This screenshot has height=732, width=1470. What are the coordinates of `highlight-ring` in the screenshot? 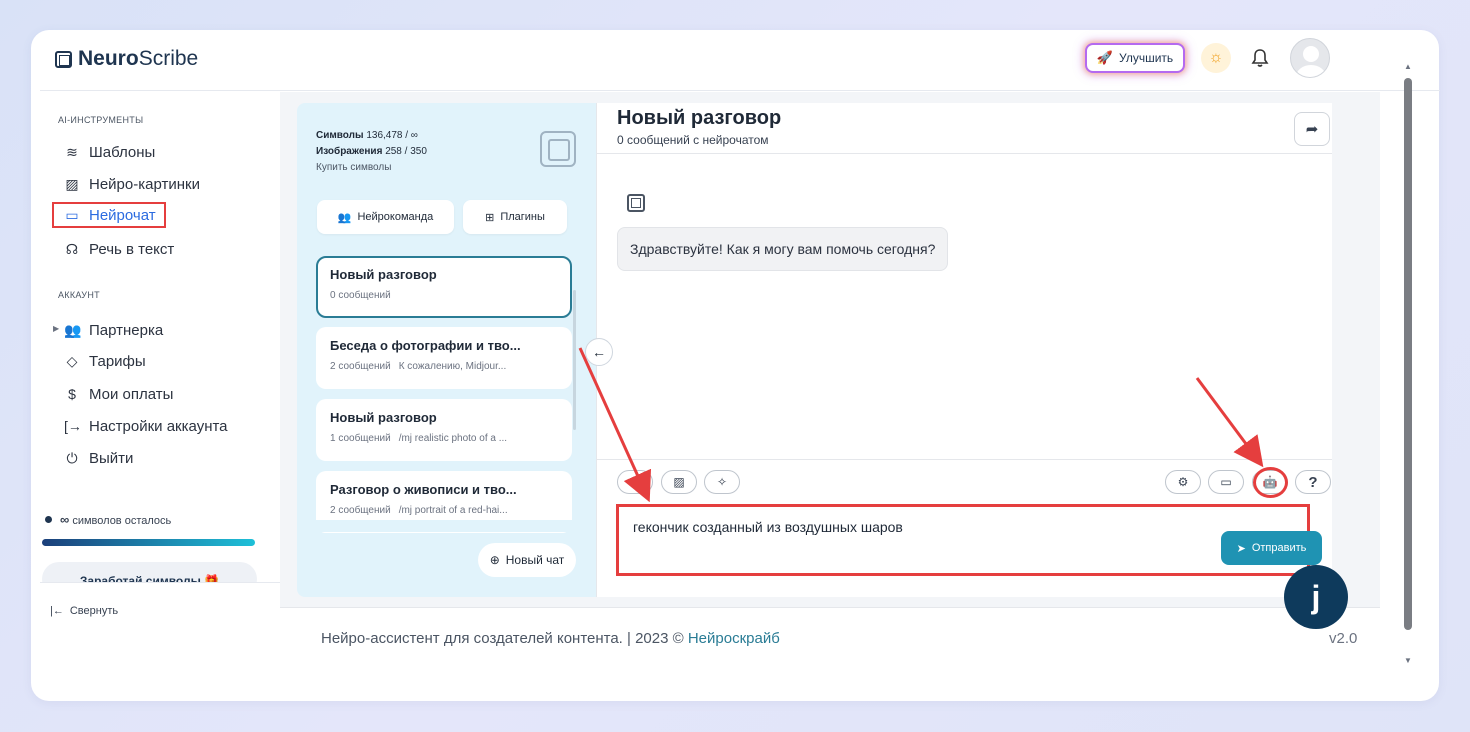 It's located at (1270, 482).